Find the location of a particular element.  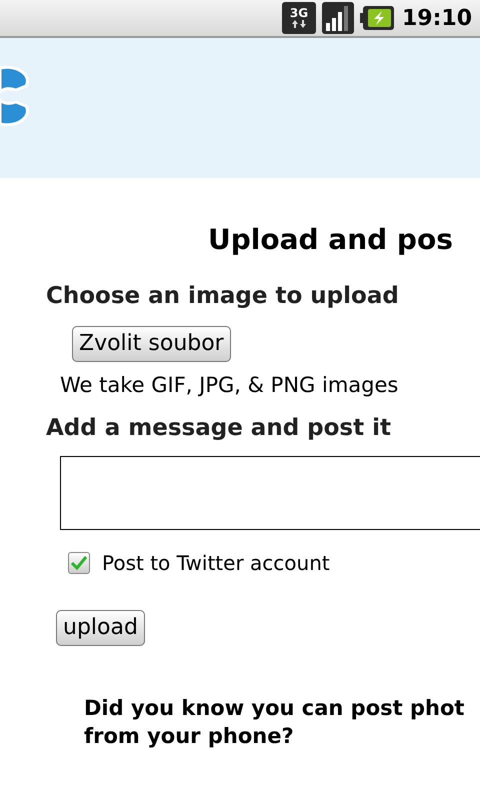

twitter-checkbox is located at coordinates (79, 563).